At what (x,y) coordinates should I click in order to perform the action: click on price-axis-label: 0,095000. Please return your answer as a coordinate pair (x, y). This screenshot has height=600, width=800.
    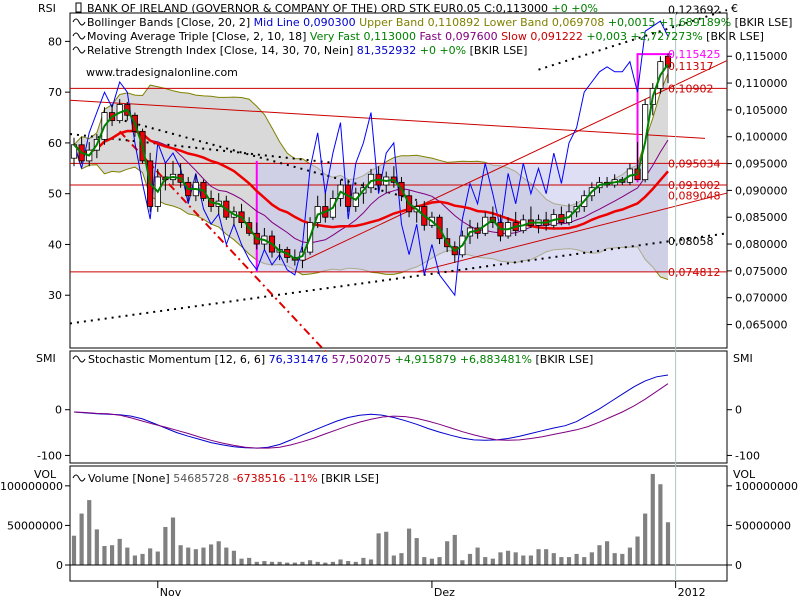
    Looking at the image, I should click on (761, 164).